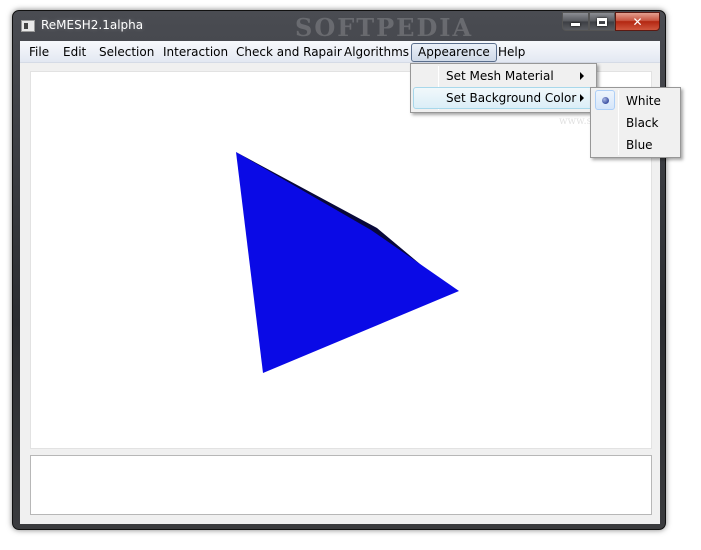  I want to click on menu-item-black: Black, so click(635, 123).